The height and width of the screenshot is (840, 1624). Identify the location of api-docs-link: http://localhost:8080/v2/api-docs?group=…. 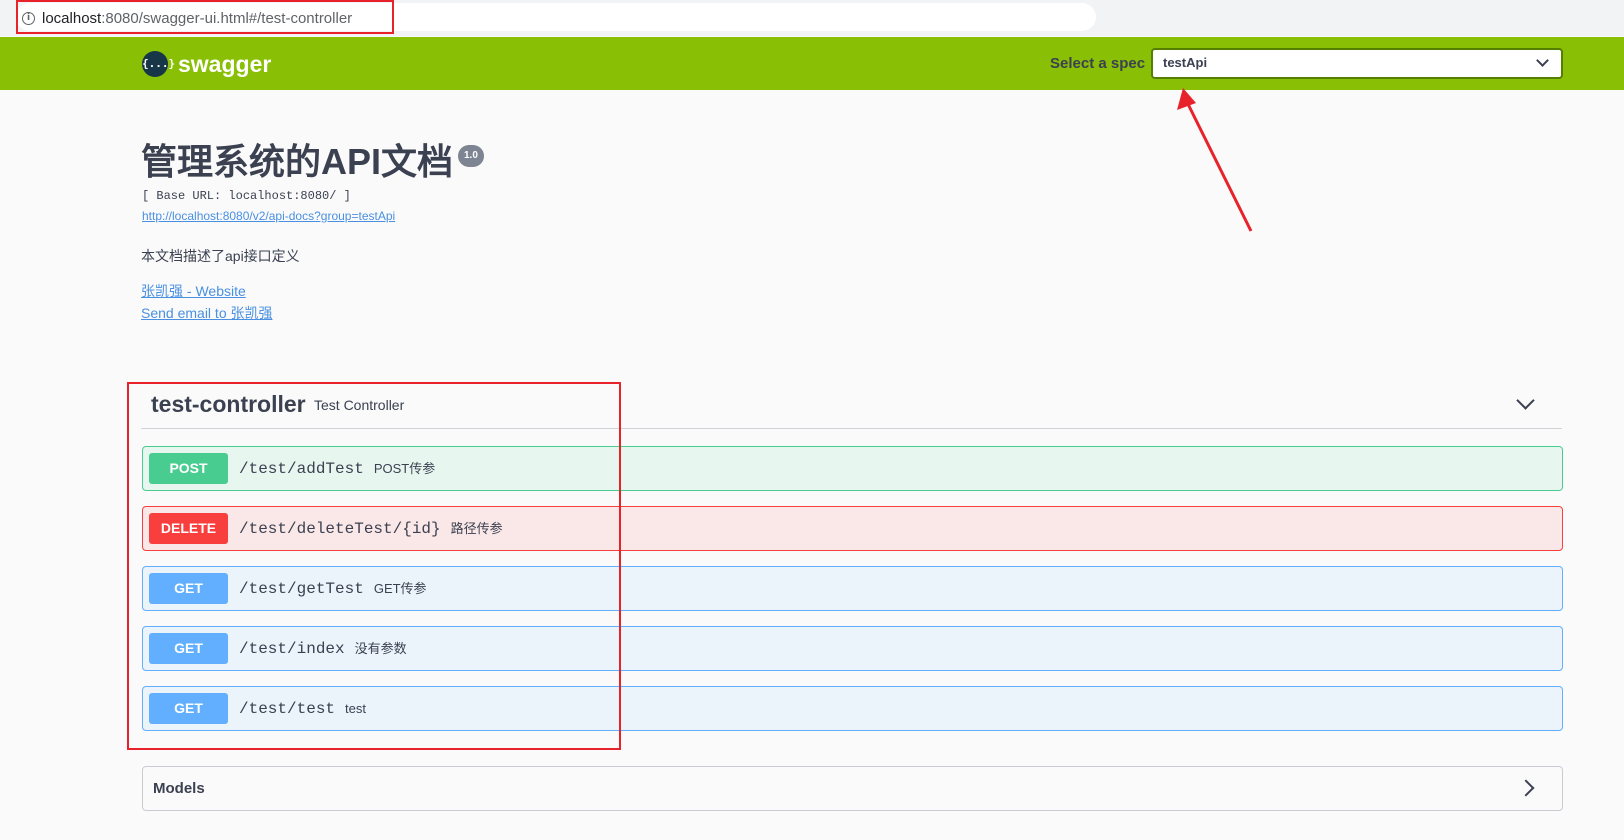
(268, 216).